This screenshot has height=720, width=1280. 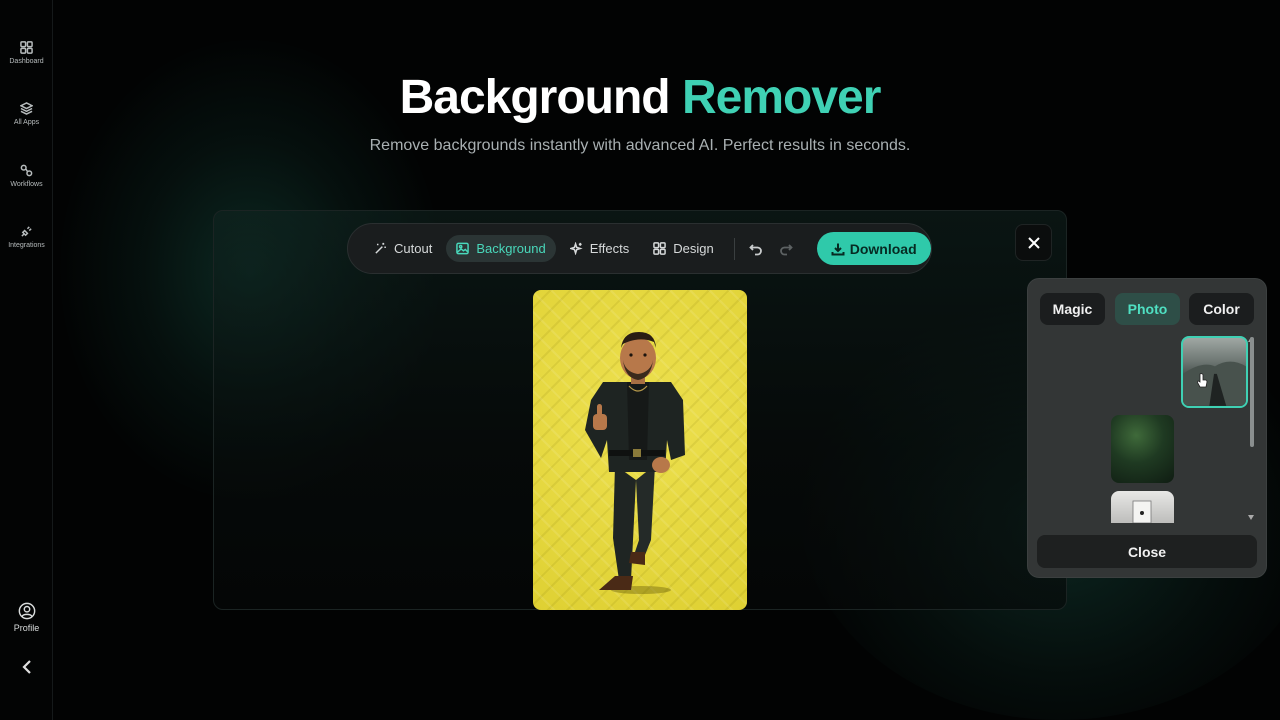 I want to click on tool-cutout: Cutout, so click(x=403, y=248).